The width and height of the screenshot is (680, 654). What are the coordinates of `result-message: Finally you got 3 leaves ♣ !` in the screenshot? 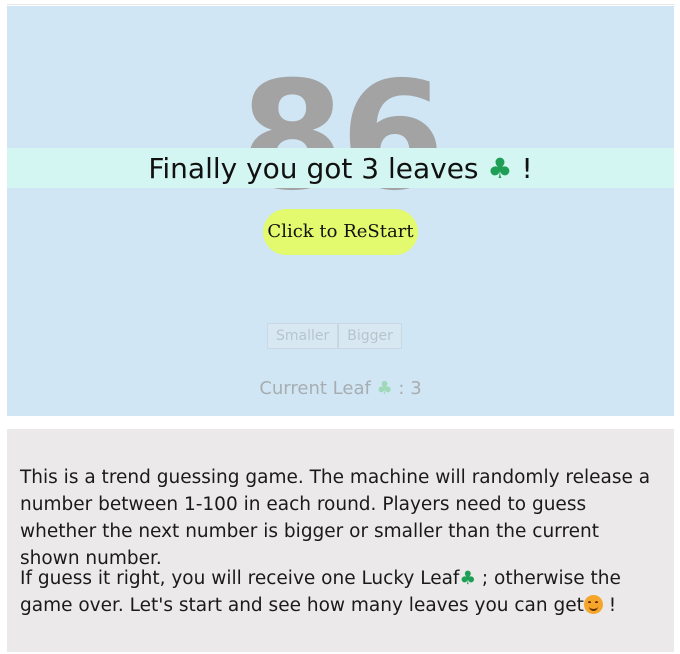 It's located at (340, 168).